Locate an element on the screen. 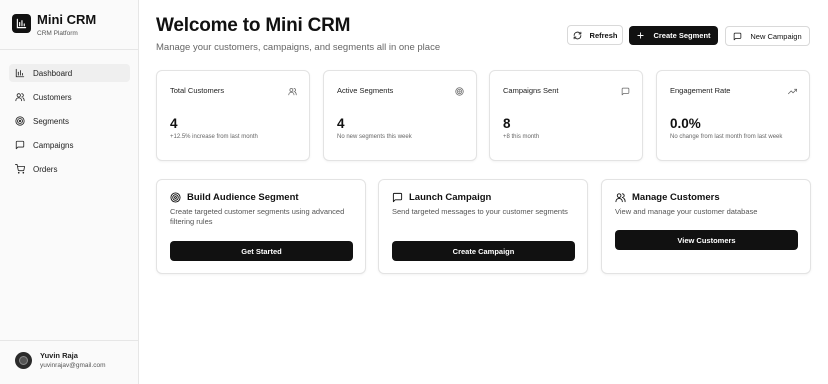 This screenshot has width=828, height=384. sidebar-item-campaigns: Campaigns is located at coordinates (69, 145).